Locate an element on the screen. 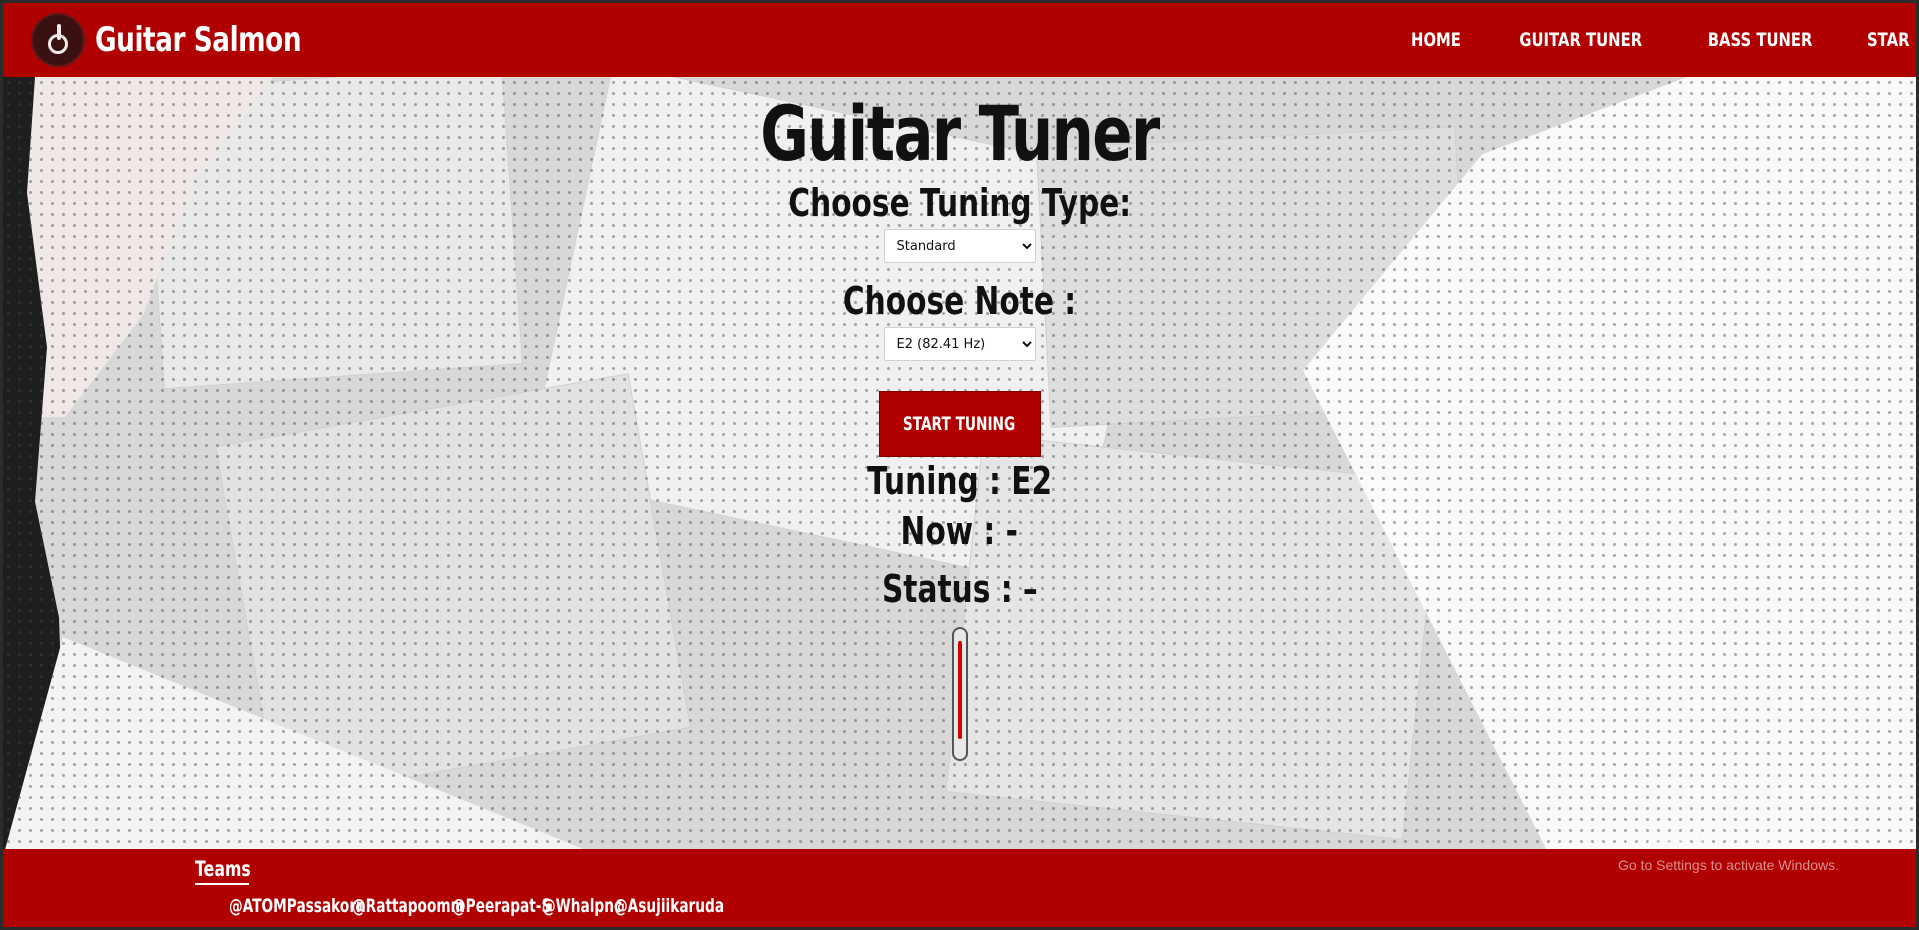 This screenshot has width=1919, height=930. member-link: @Peerapat-S is located at coordinates (501, 906).